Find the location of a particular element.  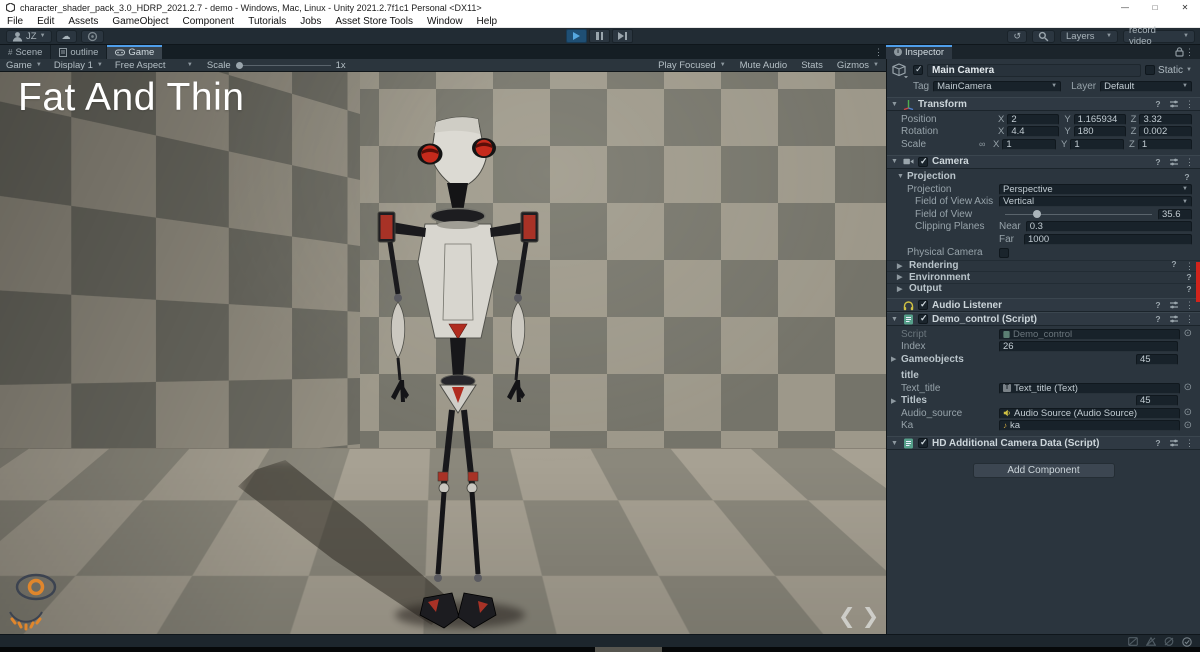

next-arrow: ❯ is located at coordinates (871, 616).